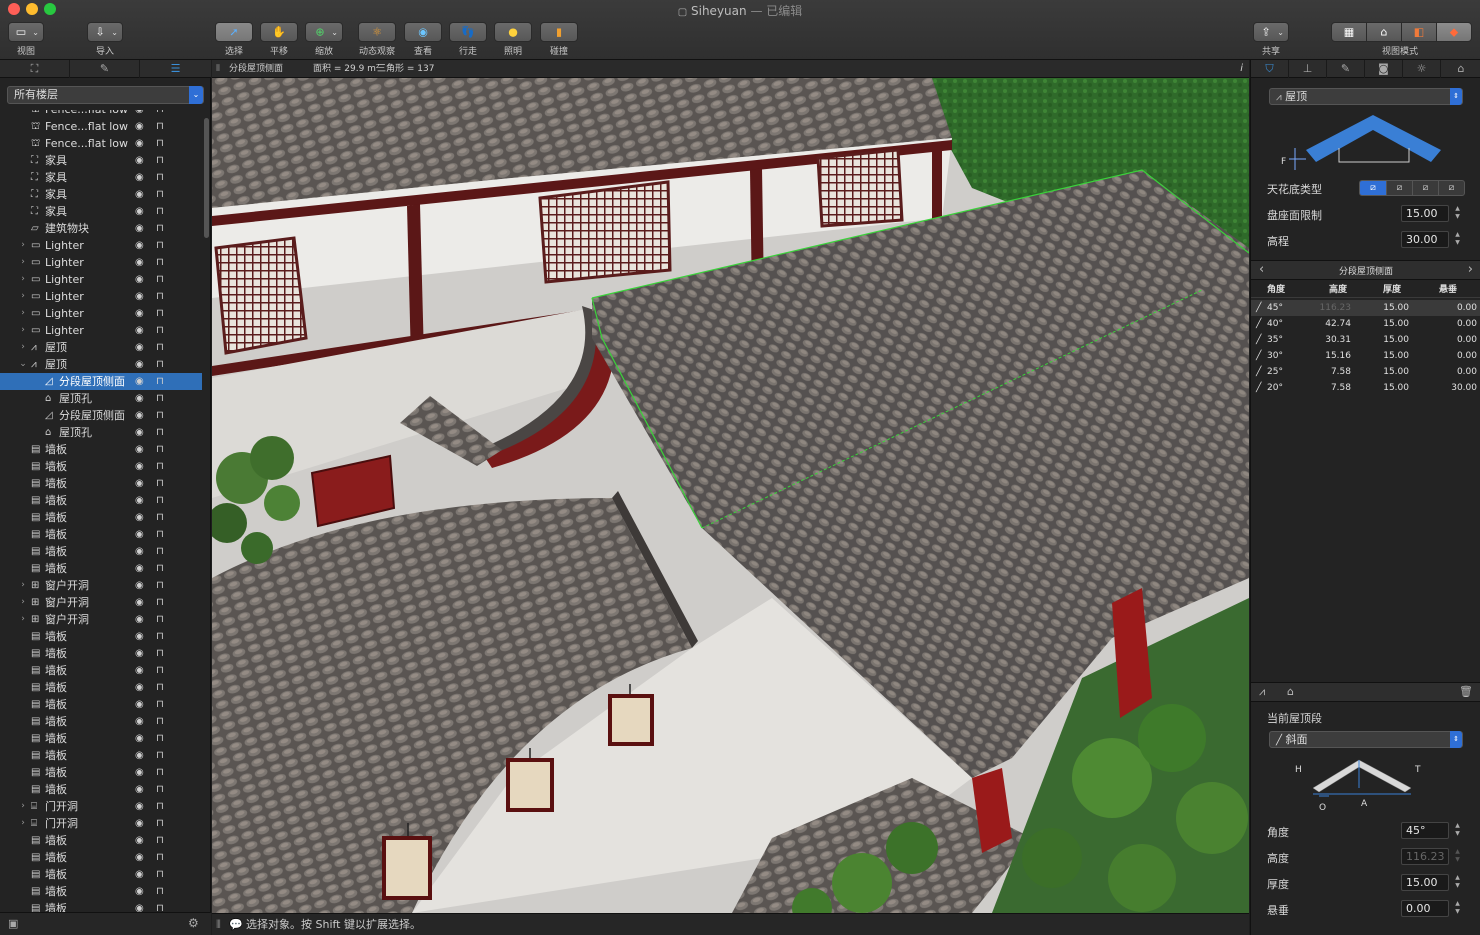 This screenshot has width=1480, height=935. I want to click on next-segment-button: ›, so click(1470, 269).